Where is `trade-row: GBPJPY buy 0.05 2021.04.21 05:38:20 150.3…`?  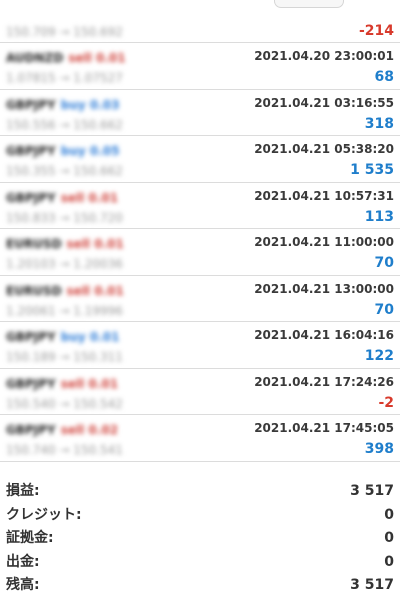
trade-row: GBPJPY buy 0.05 2021.04.21 05:38:20 150.3… is located at coordinates (200, 159).